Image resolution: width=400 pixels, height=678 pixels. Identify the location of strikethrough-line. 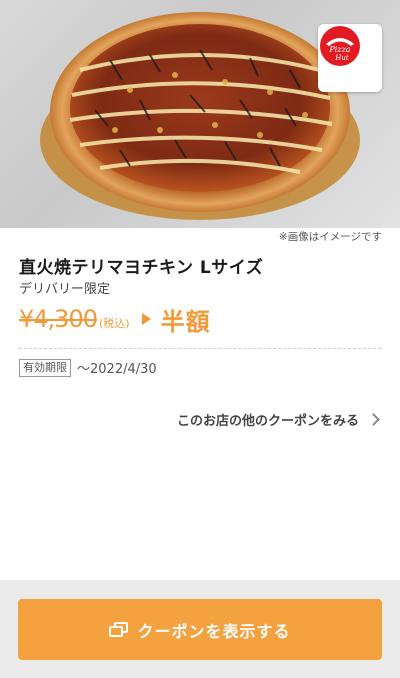
(58, 320).